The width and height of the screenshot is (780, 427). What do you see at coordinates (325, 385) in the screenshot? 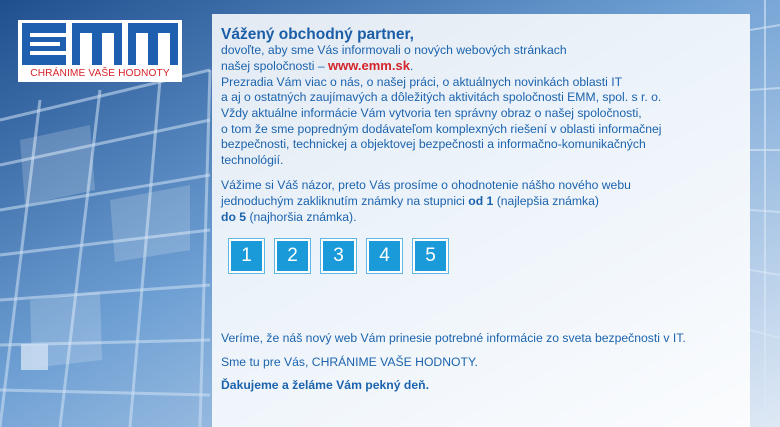
I see `closing-line-3: Ďakujeme a želáme Vám pekný deň.` at bounding box center [325, 385].